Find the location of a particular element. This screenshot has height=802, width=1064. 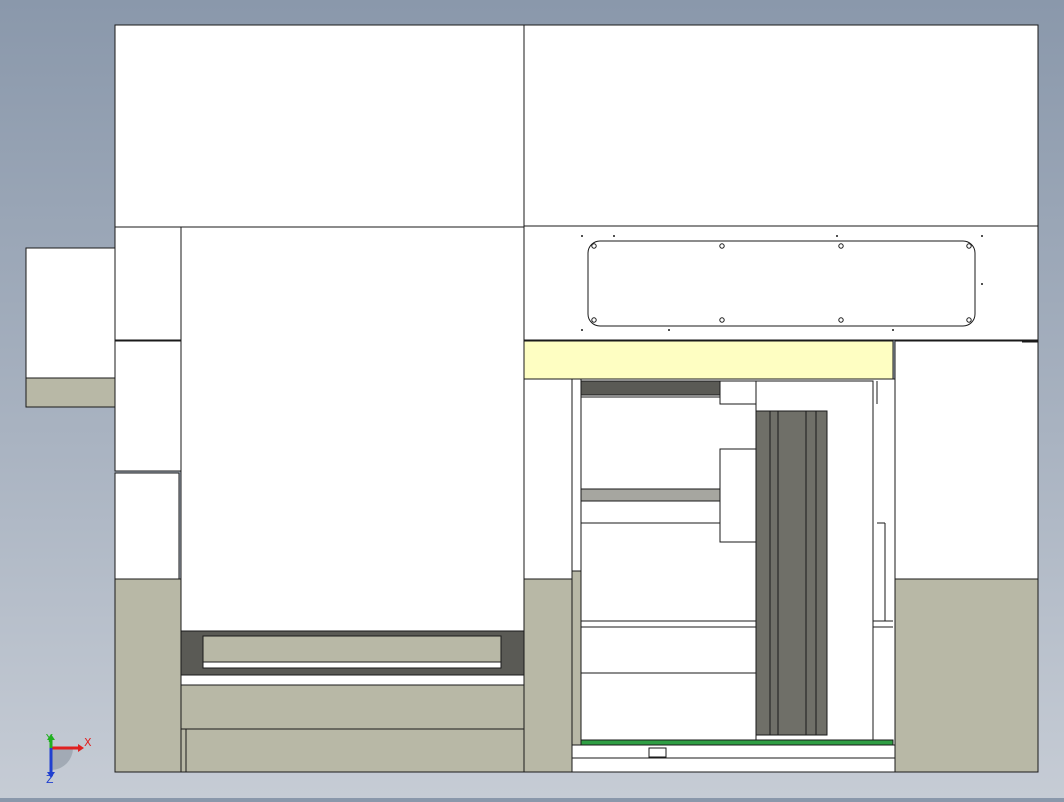

left-side-box is located at coordinates (70, 313).